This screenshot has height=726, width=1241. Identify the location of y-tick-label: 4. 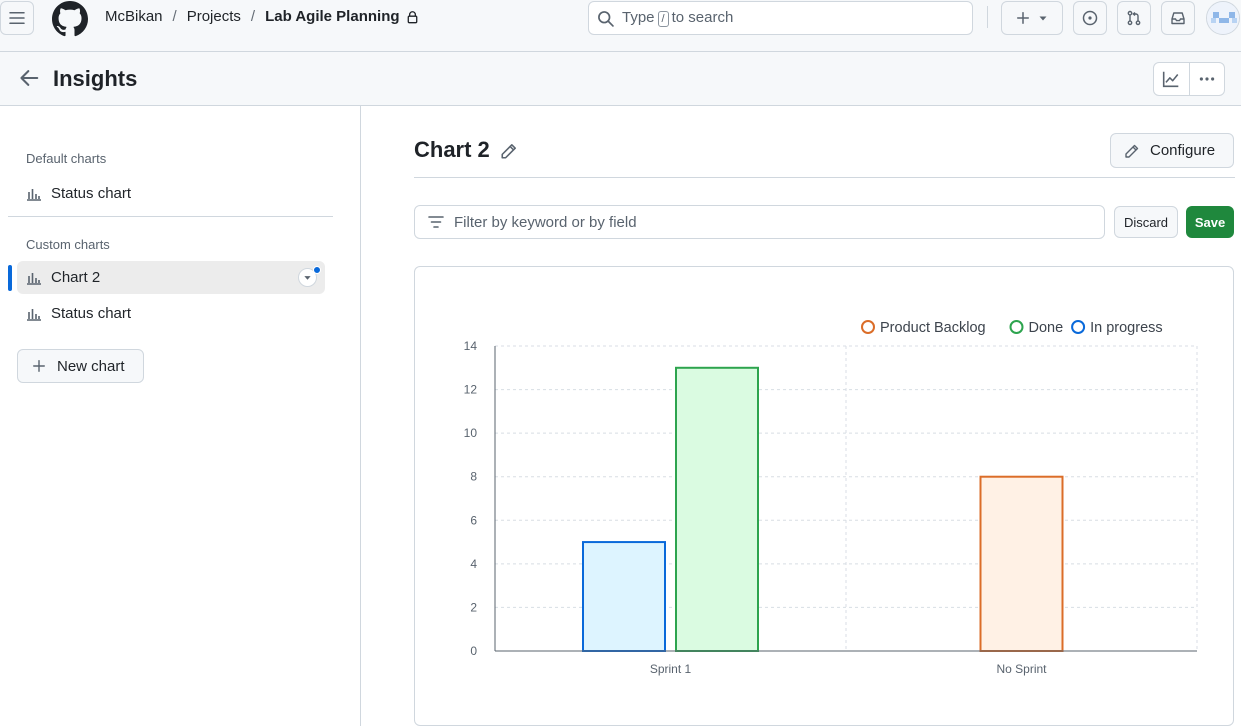
(473, 564).